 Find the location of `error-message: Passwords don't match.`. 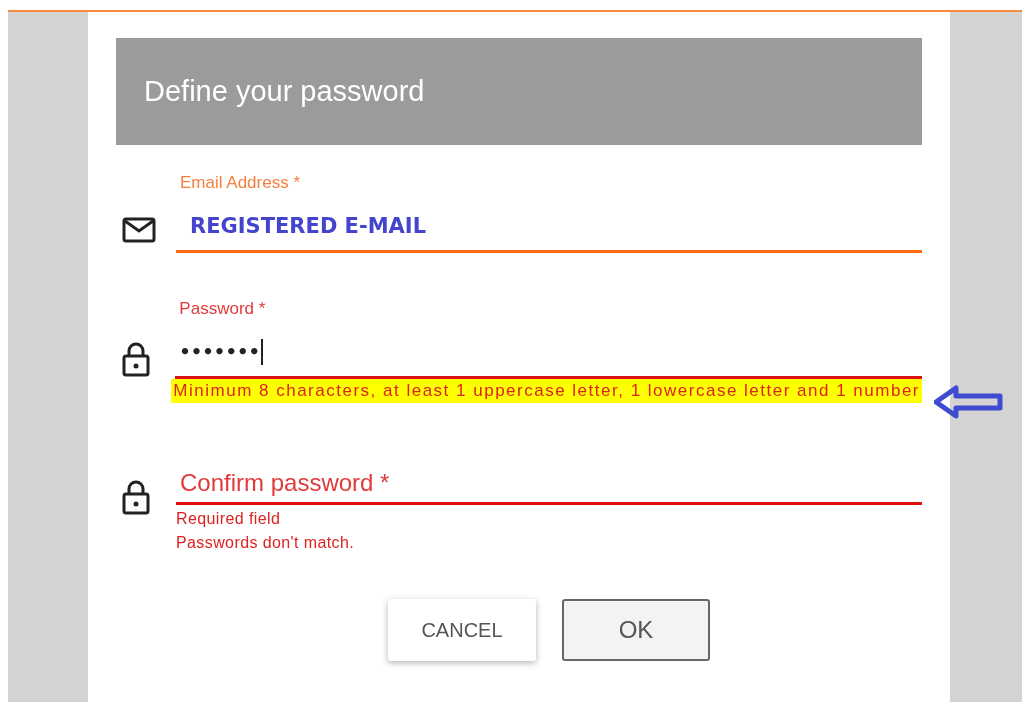

error-message: Passwords don't match. is located at coordinates (266, 543).